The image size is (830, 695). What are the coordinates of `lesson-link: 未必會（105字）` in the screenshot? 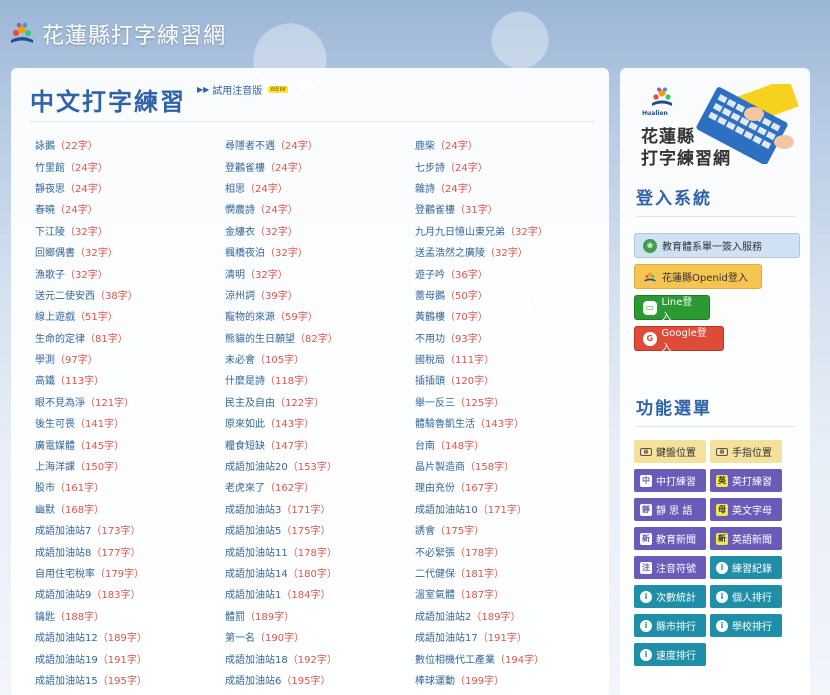 It's located at (320, 358).